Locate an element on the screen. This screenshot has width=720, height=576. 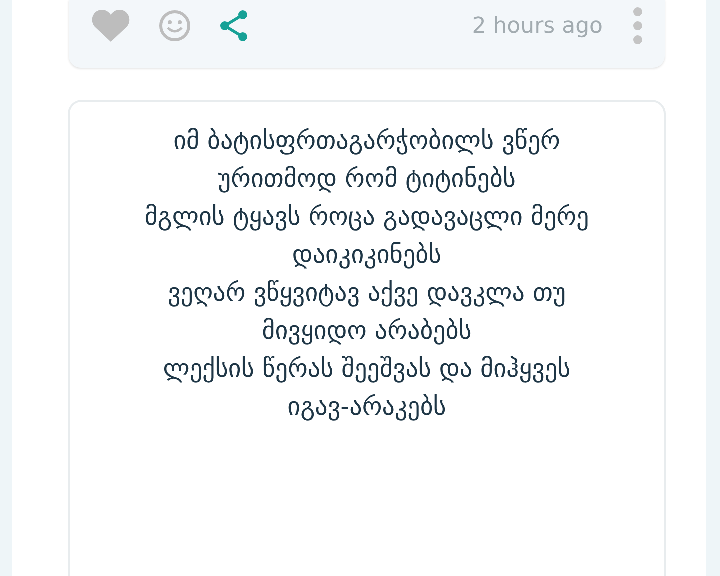
more-options-icon is located at coordinates (638, 26).